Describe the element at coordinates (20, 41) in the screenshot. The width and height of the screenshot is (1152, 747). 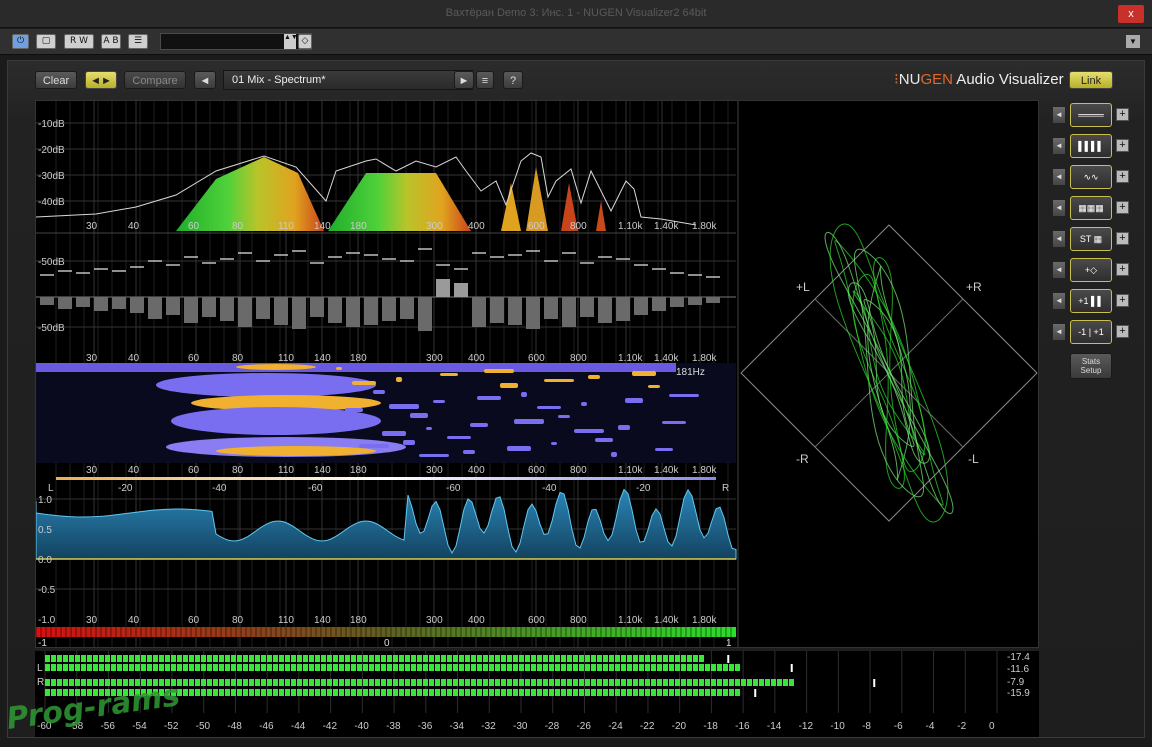
I see `power-button: ⏻` at that location.